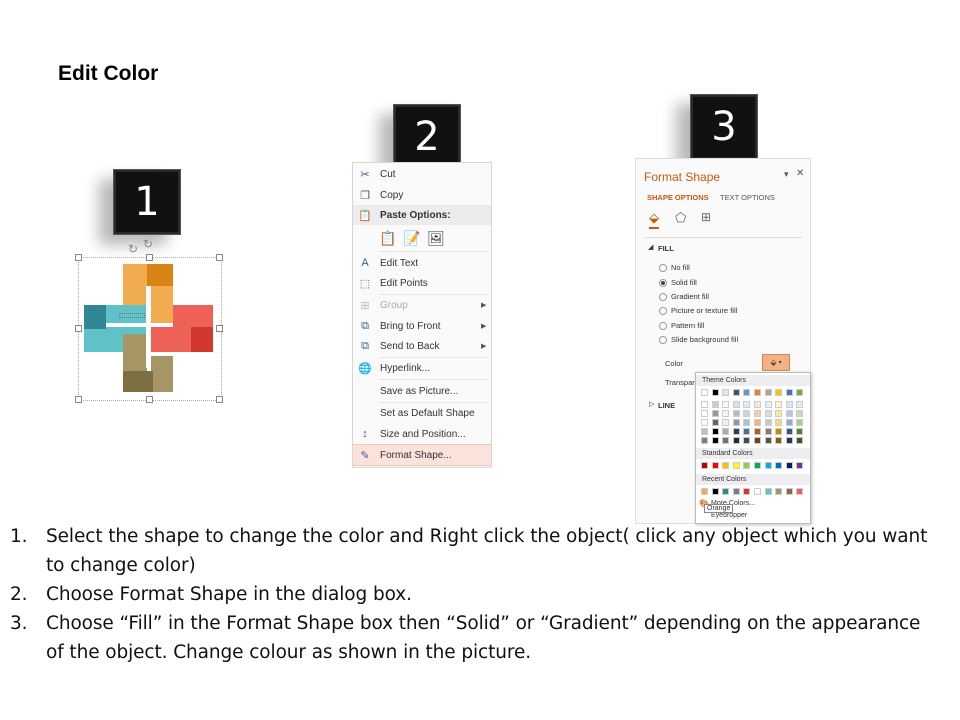  I want to click on radio-slide-background-fill, so click(663, 340).